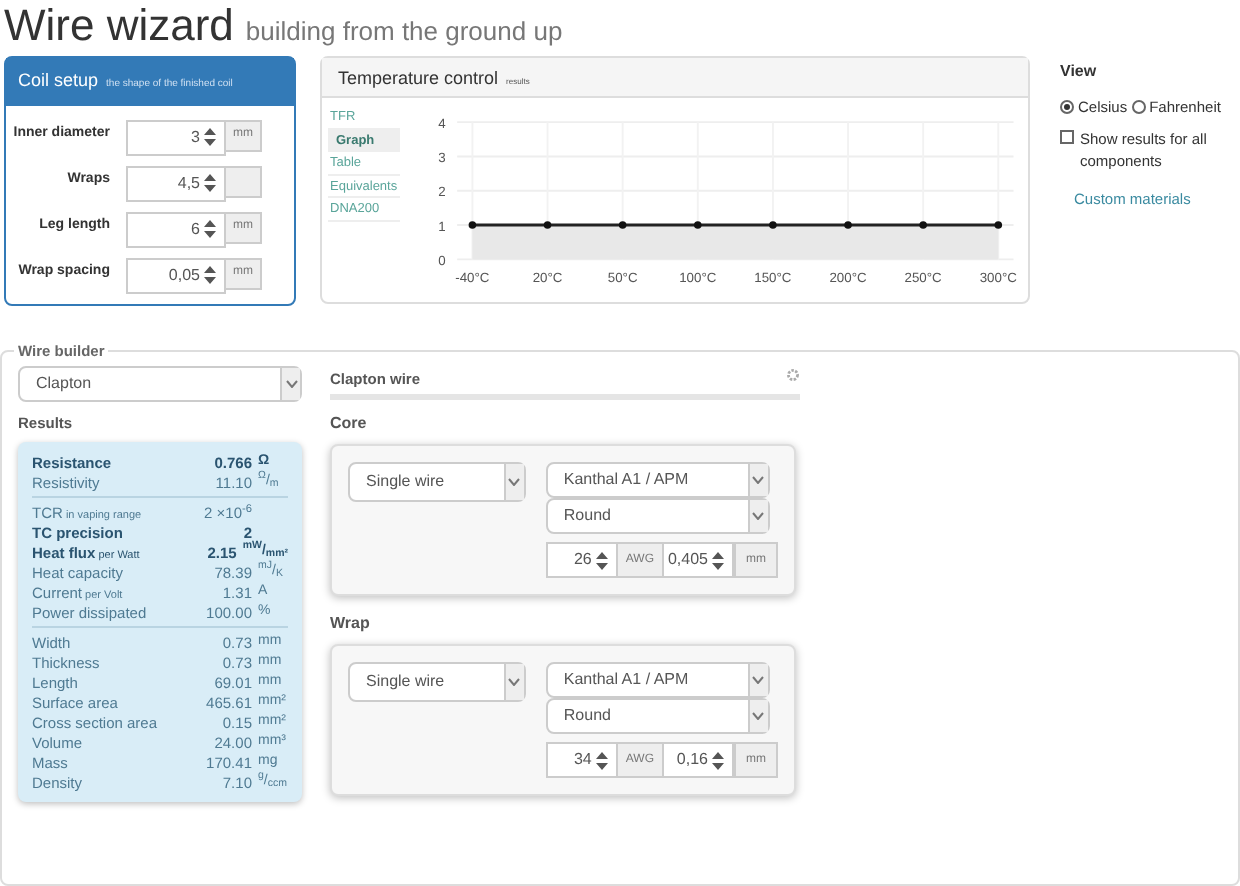  I want to click on page-title: Wire wizard, so click(119, 26).